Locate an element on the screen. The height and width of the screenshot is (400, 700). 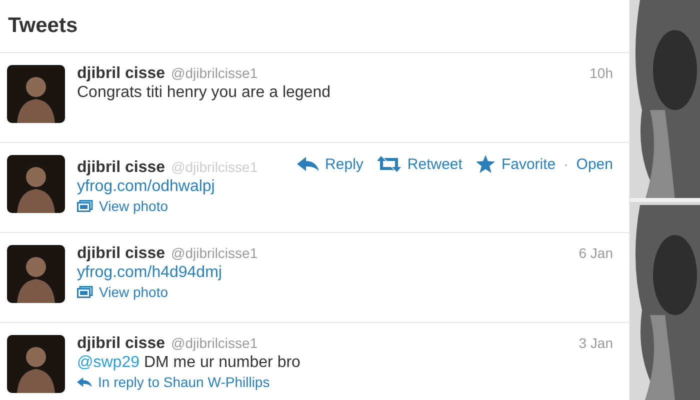
tweet-time: 3 Jan is located at coordinates (595, 343).